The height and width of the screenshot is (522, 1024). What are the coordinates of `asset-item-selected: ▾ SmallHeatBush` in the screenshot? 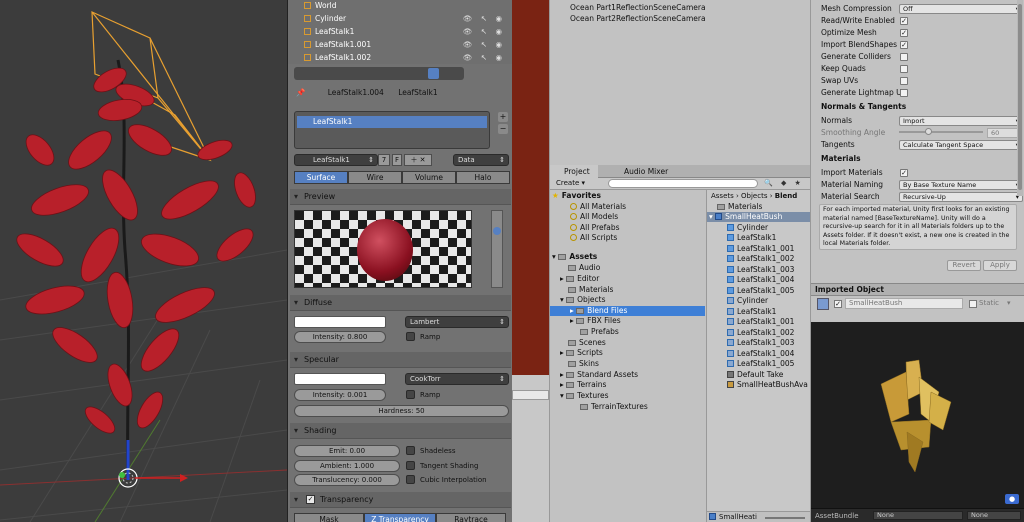 It's located at (745, 217).